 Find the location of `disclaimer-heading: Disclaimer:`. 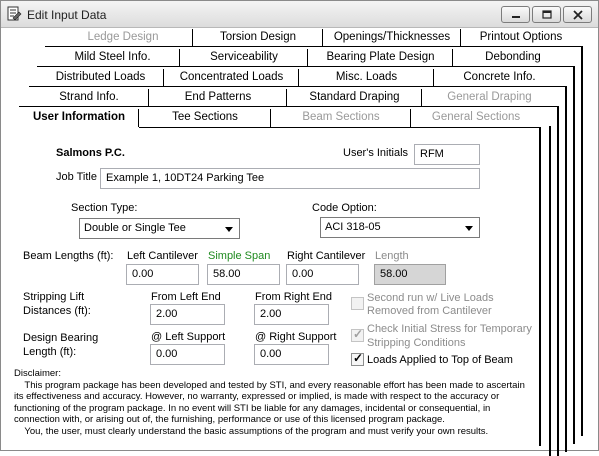

disclaimer-heading: Disclaimer: is located at coordinates (37, 373).